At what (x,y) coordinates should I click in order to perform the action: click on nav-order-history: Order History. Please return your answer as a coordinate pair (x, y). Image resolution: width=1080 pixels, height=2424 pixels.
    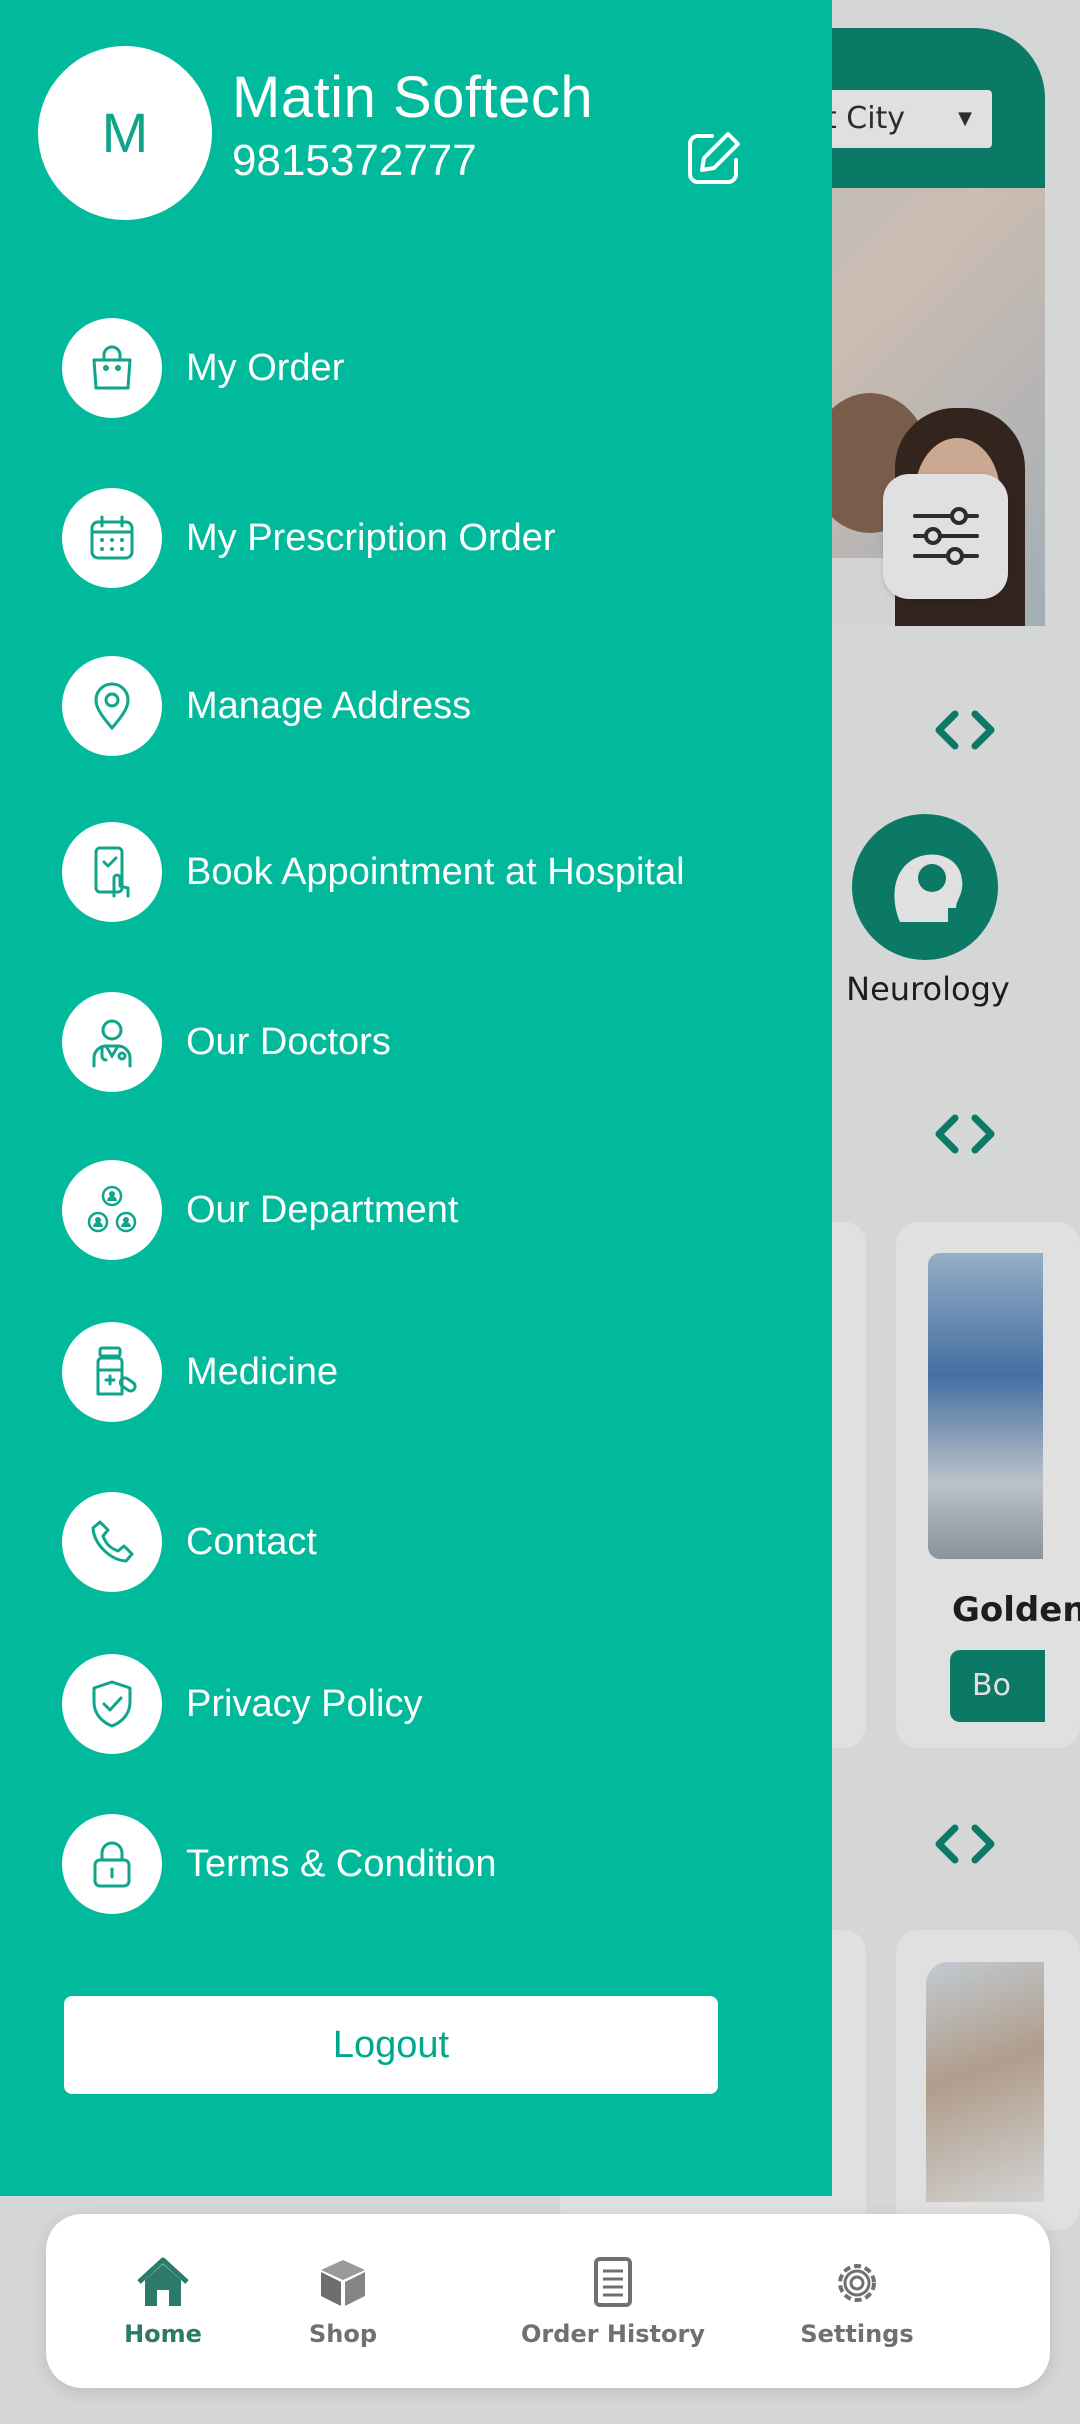
    Looking at the image, I should click on (613, 2302).